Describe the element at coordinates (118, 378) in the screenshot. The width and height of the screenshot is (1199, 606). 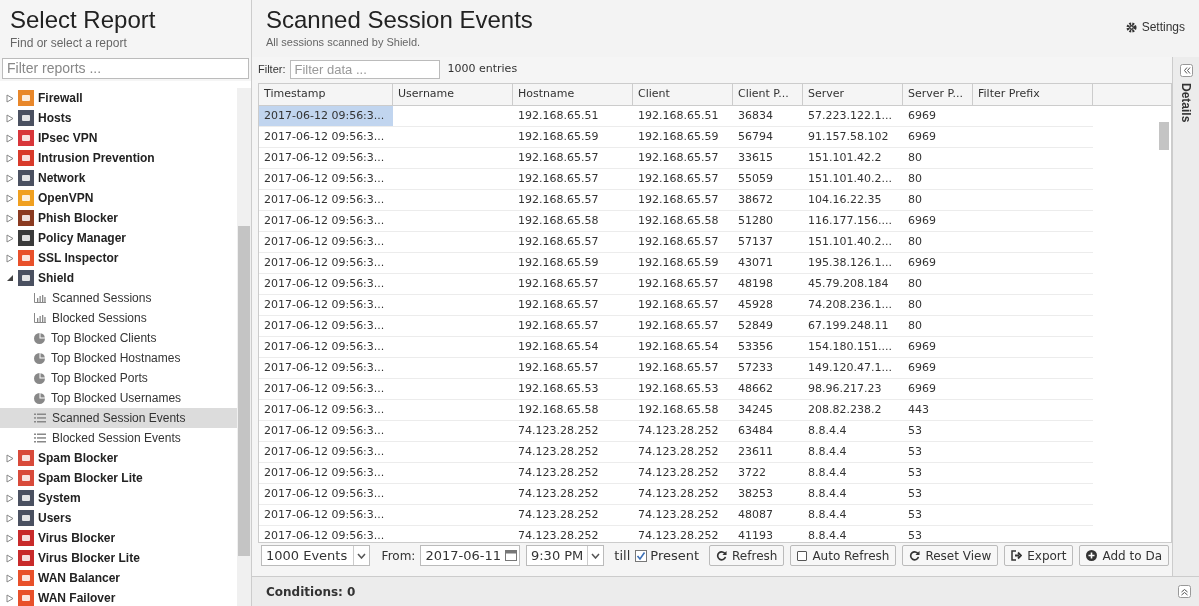
I see `tree-item: Top Blocked Ports` at that location.